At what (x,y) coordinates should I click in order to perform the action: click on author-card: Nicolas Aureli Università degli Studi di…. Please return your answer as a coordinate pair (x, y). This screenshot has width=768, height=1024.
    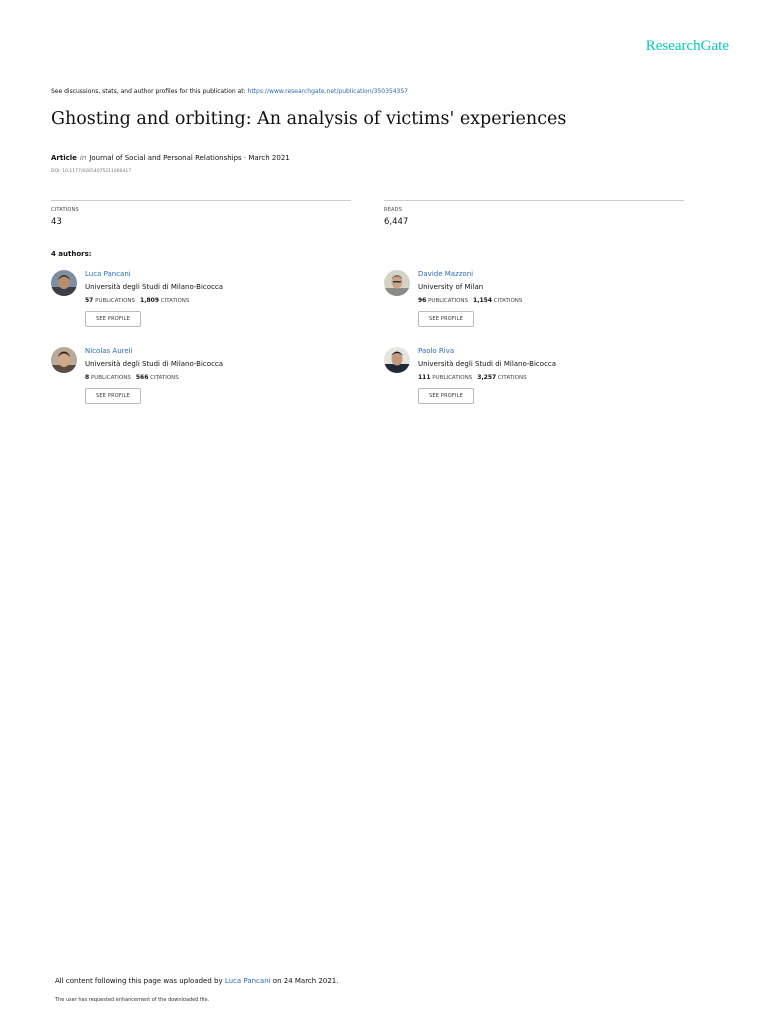
    Looking at the image, I should click on (201, 382).